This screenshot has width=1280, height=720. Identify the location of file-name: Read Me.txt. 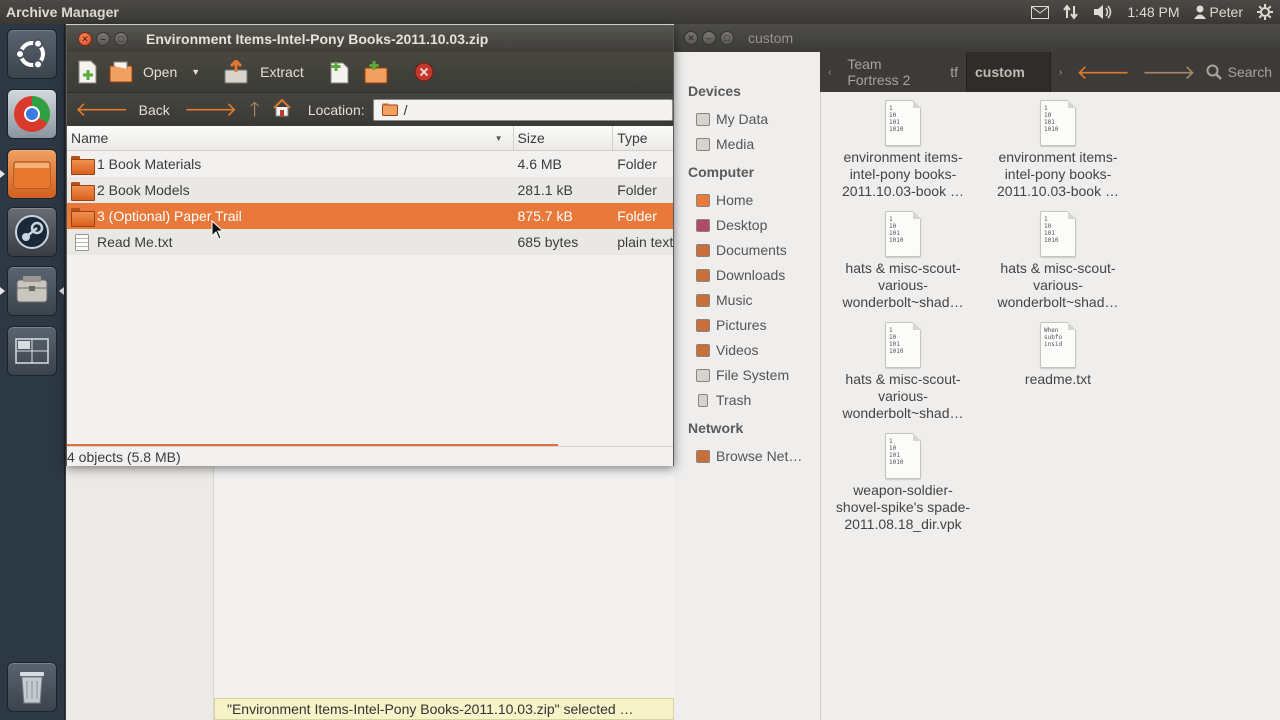
(135, 242).